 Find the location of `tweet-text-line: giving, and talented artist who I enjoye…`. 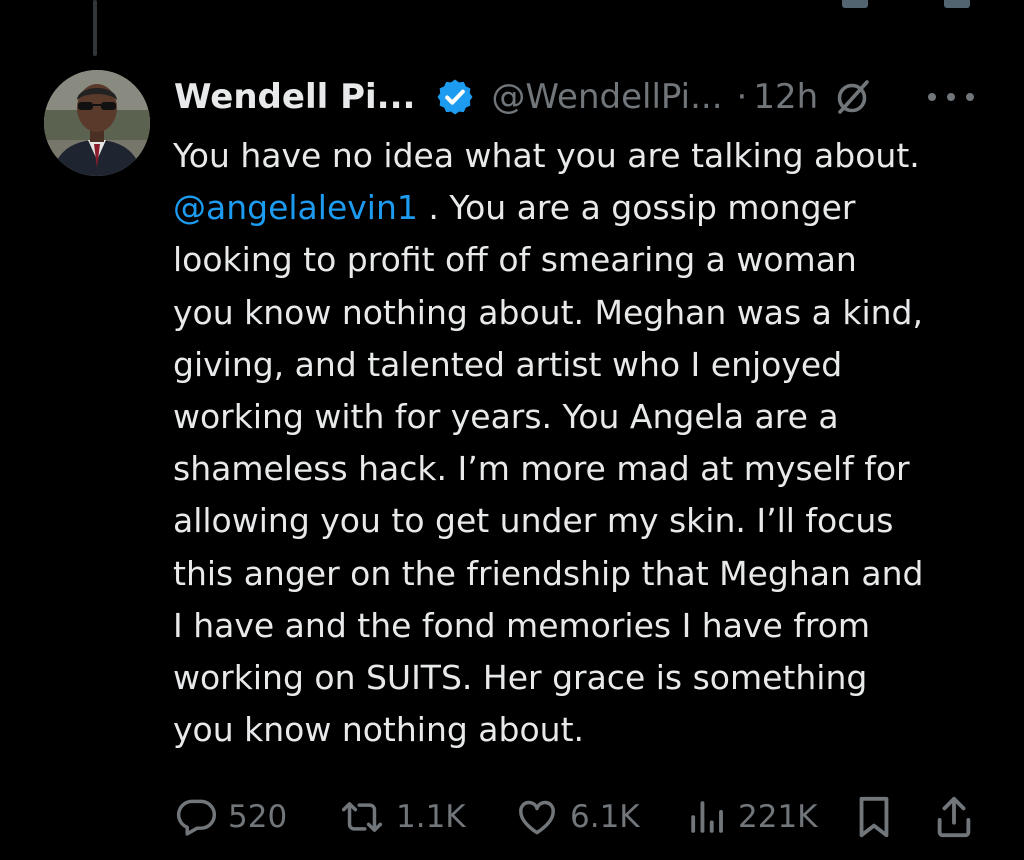

tweet-text-line: giving, and talented artist who I enjoye… is located at coordinates (508, 364).